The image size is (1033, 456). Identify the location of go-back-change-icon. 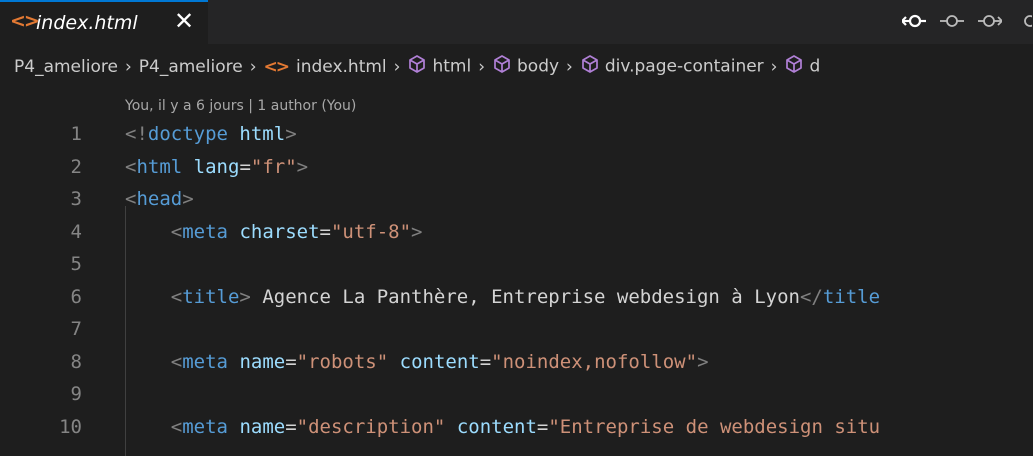
(913, 21).